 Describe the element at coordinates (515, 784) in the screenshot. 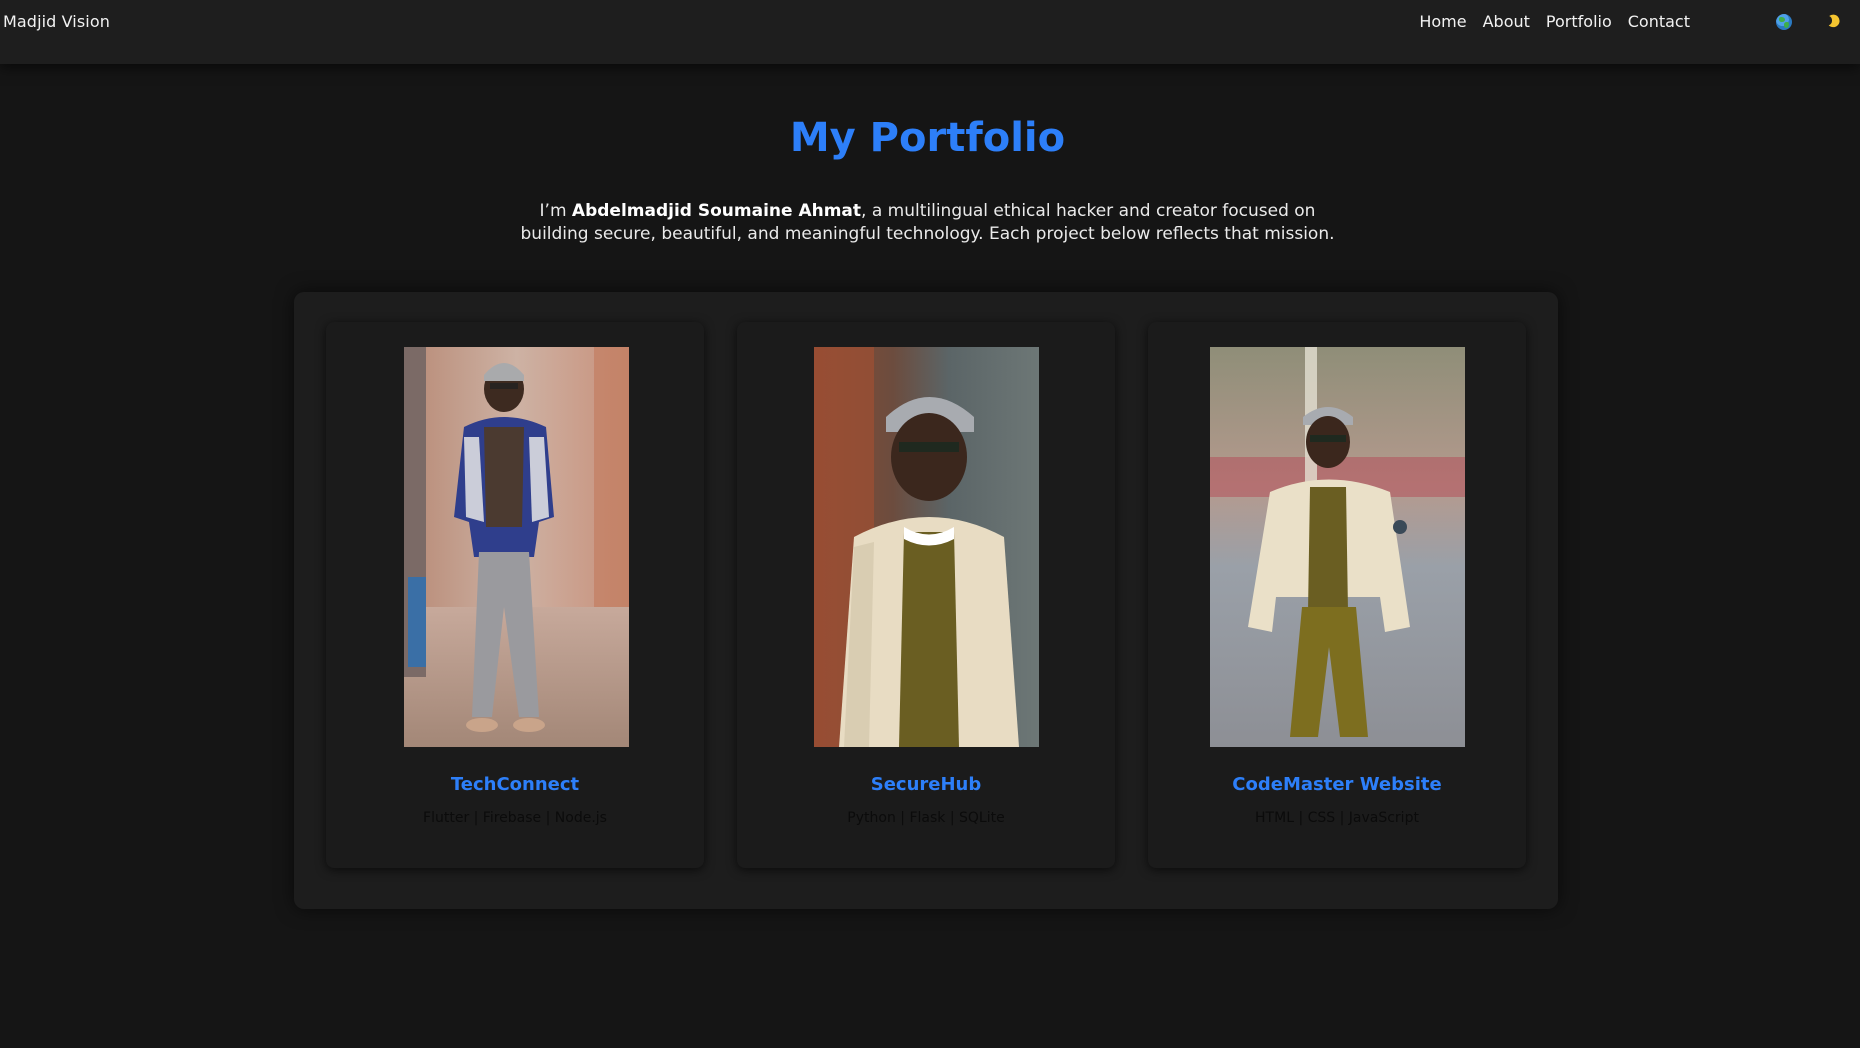

I see `project-title-techconnect: TechConnect` at that location.